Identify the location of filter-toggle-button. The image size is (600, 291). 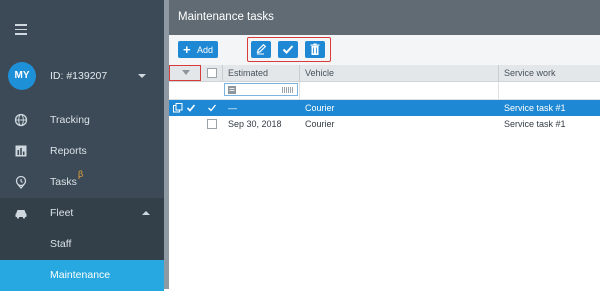
(185, 73).